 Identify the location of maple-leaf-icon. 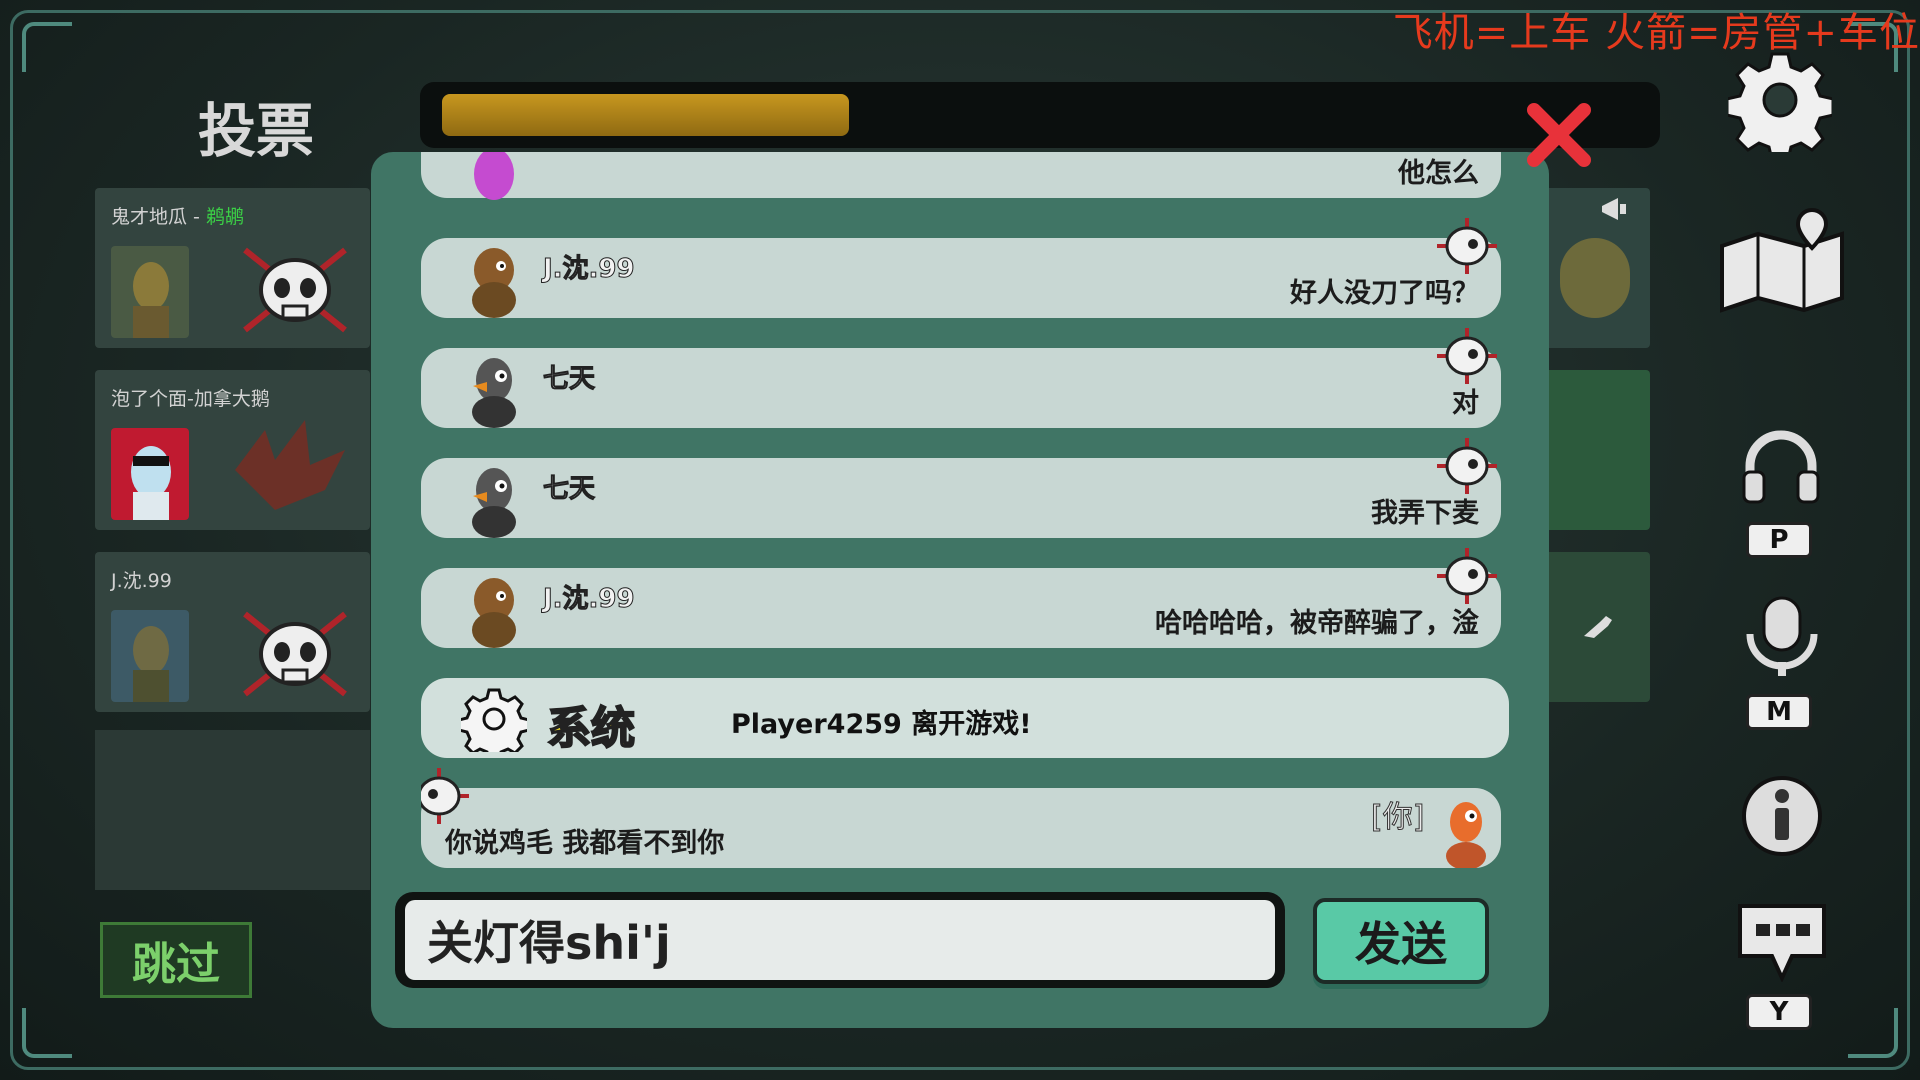
(290, 465).